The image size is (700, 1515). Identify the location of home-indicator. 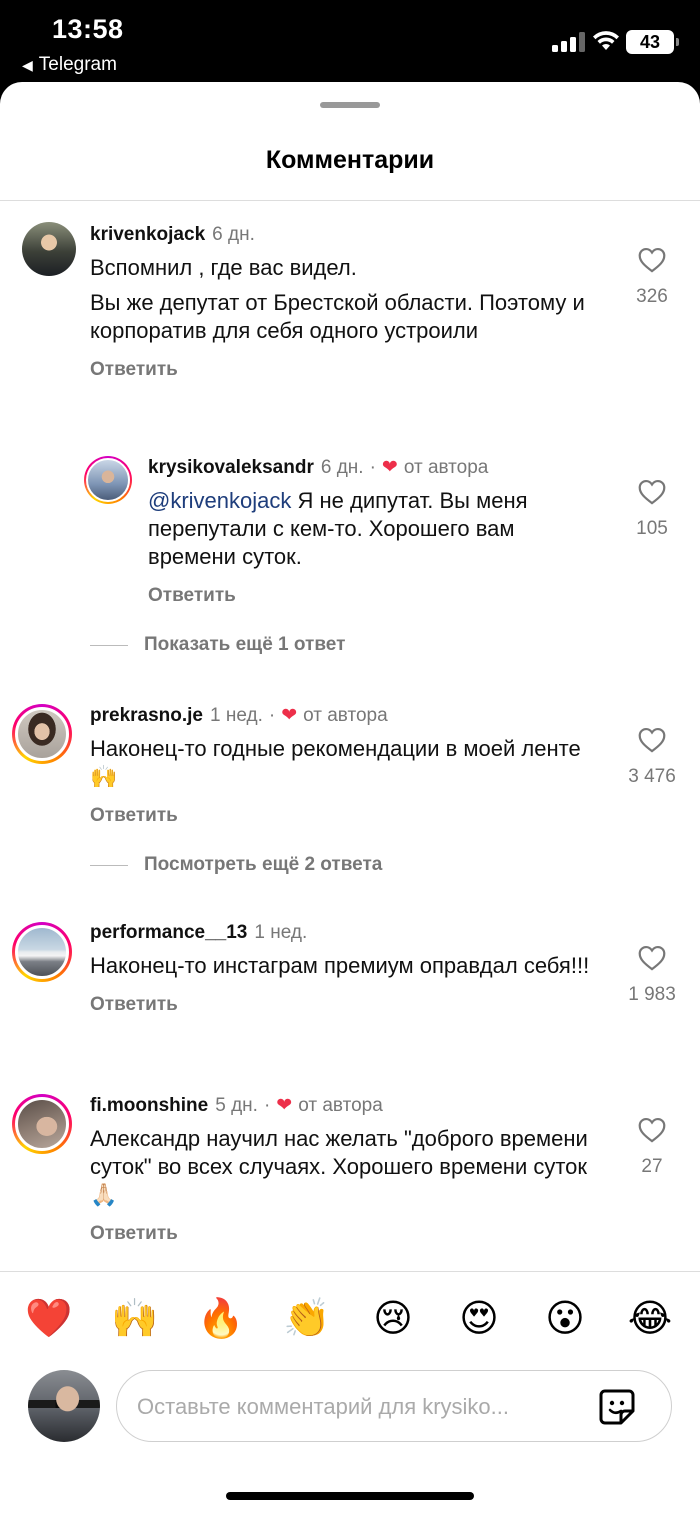
(350, 1496).